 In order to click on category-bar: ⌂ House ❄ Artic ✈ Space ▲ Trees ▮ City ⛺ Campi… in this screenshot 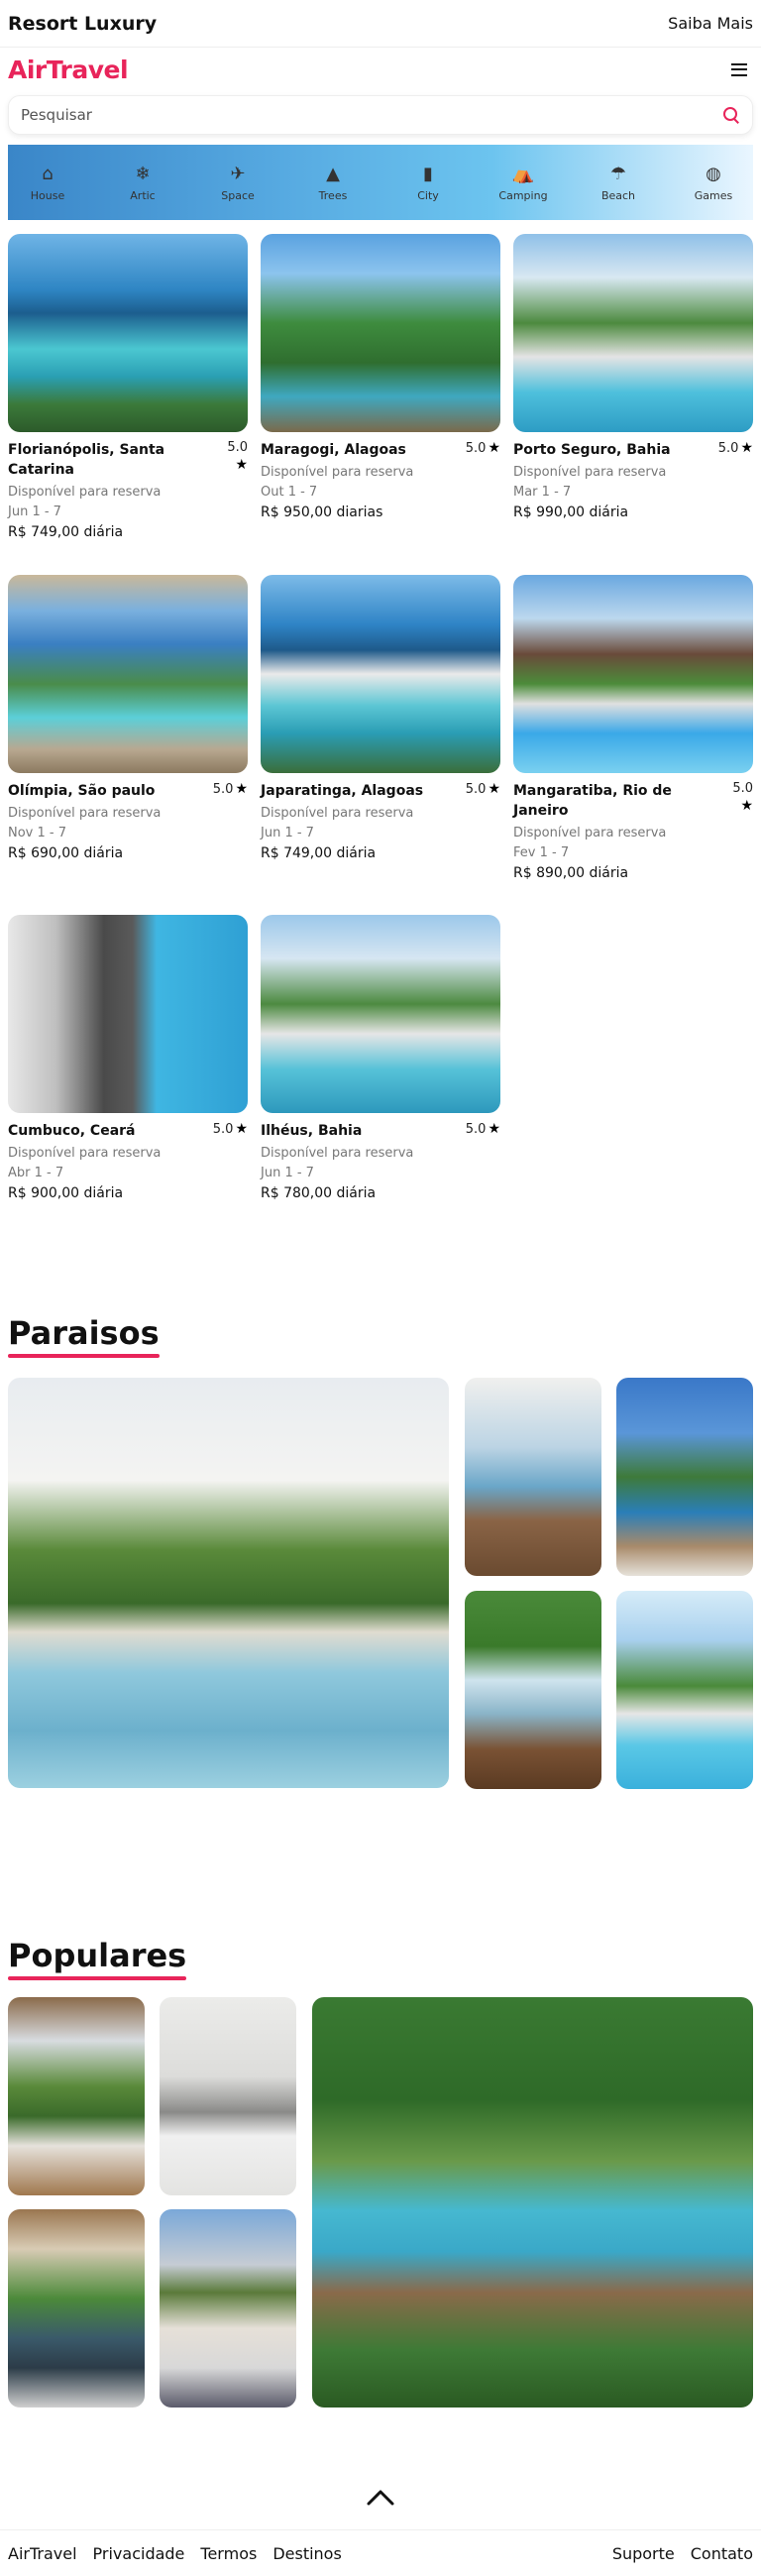, I will do `click(380, 182)`.